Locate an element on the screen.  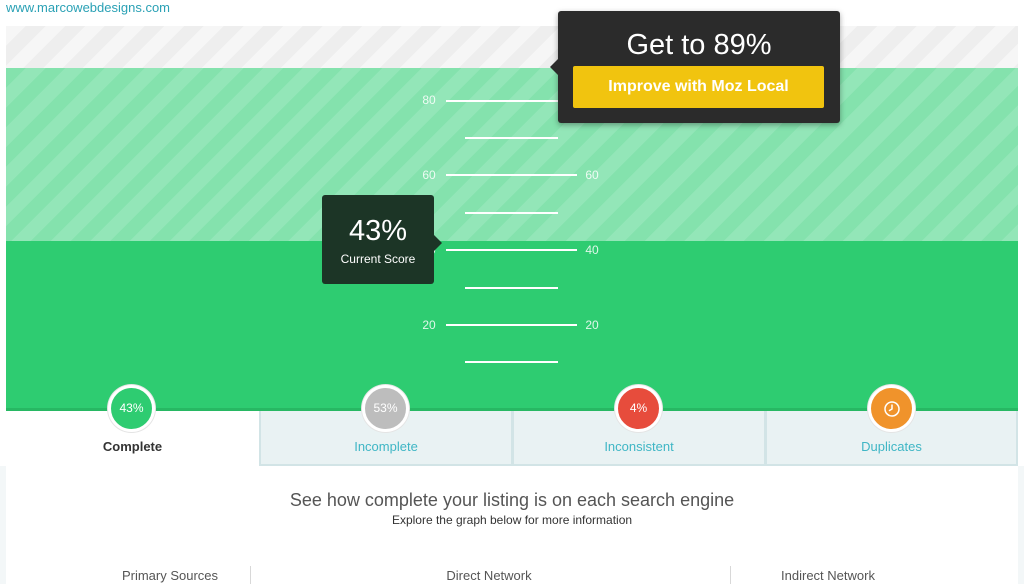
clock-icon is located at coordinates (891, 409).